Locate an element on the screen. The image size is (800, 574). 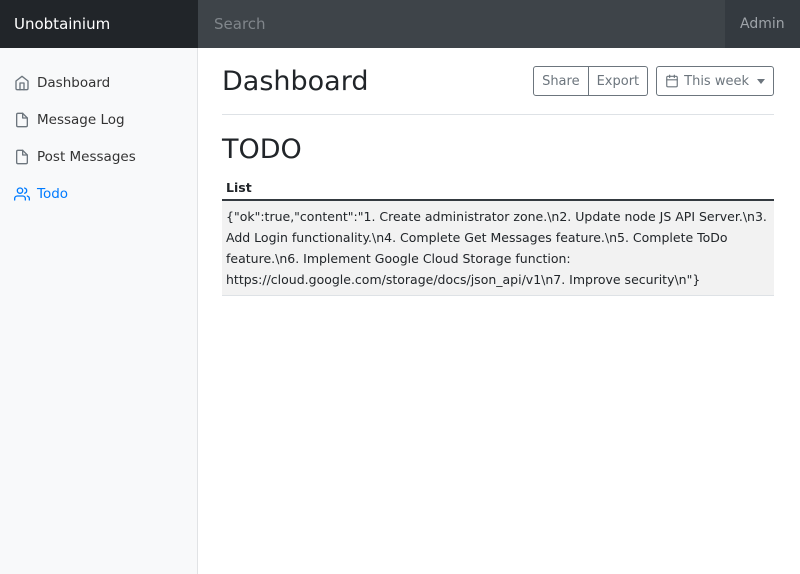
page-header: Dashboard Share Export This week is located at coordinates (498, 81).